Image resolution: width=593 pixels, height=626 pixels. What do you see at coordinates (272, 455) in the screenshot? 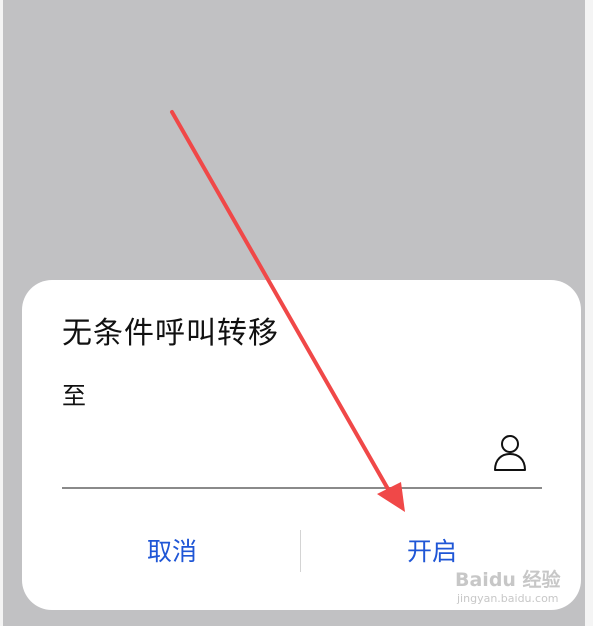
I see `forward-number-input` at bounding box center [272, 455].